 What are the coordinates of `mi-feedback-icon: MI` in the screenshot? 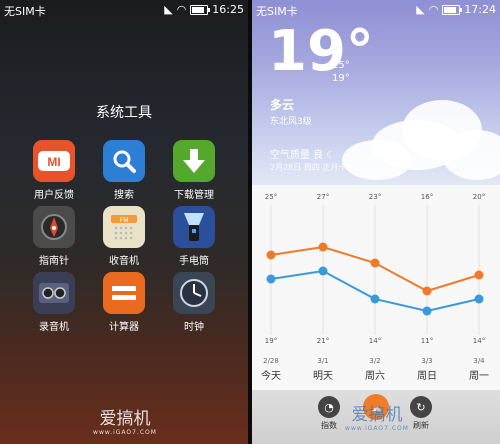 It's located at (54, 161).